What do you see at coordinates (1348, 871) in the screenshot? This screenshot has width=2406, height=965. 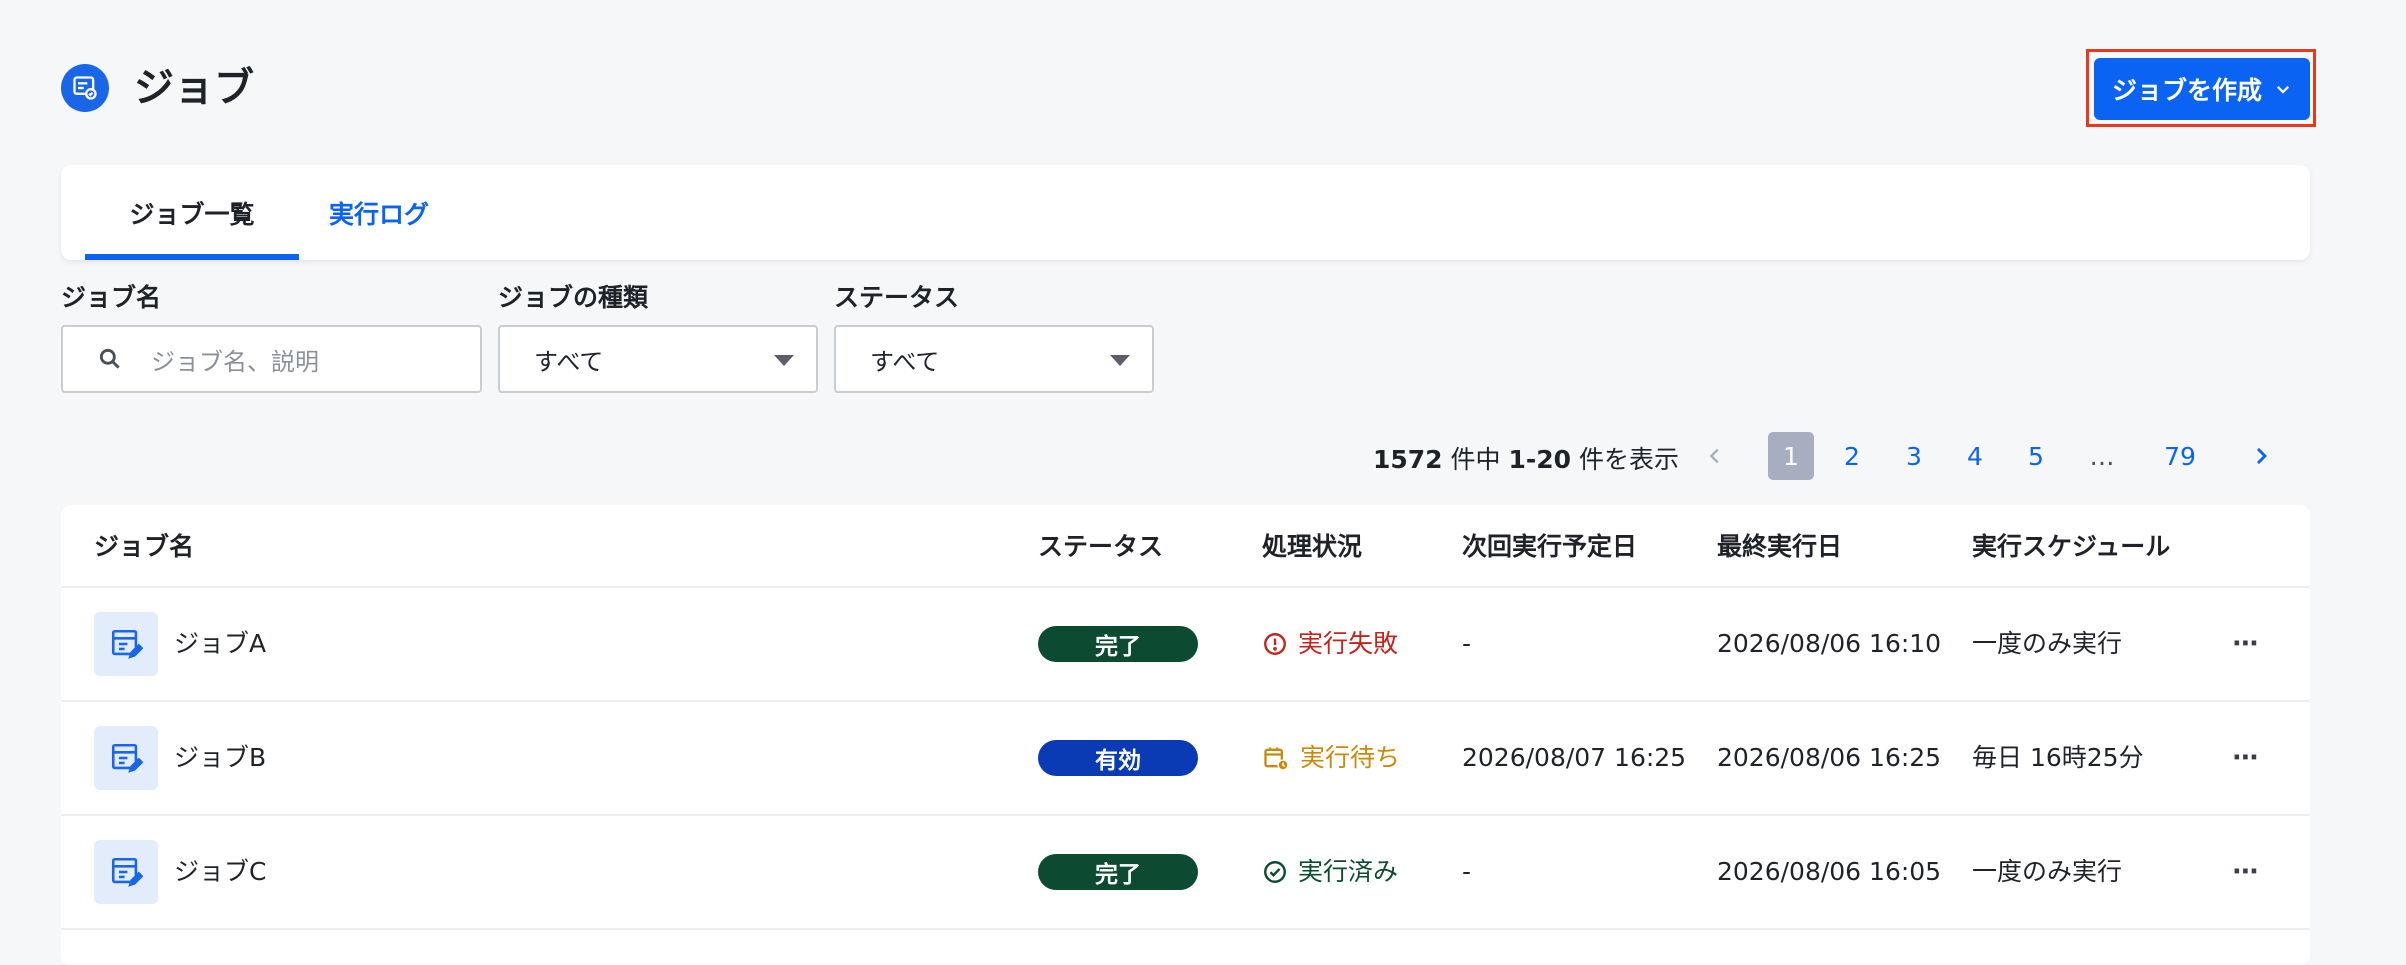 I see `processing-status-label: 実行済み` at bounding box center [1348, 871].